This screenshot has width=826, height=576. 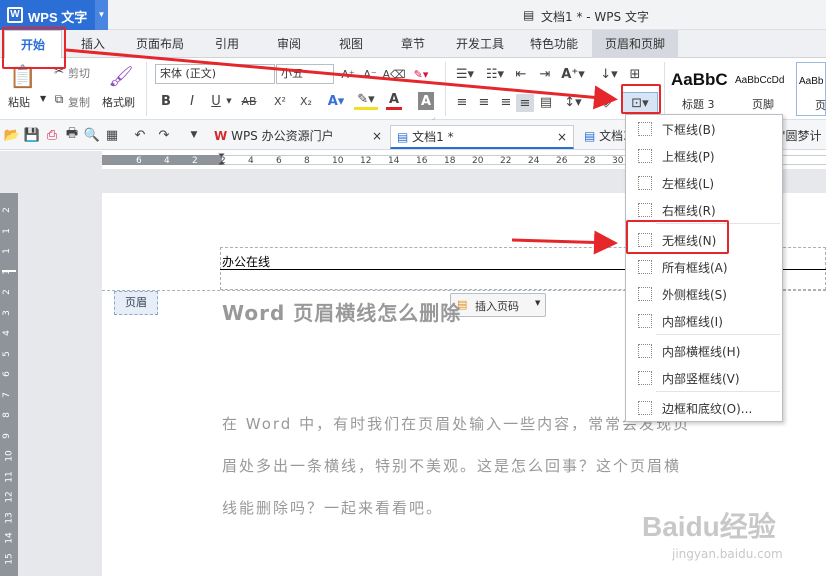 What do you see at coordinates (341, 79) in the screenshot?
I see `arrow-to-borders` at bounding box center [341, 79].